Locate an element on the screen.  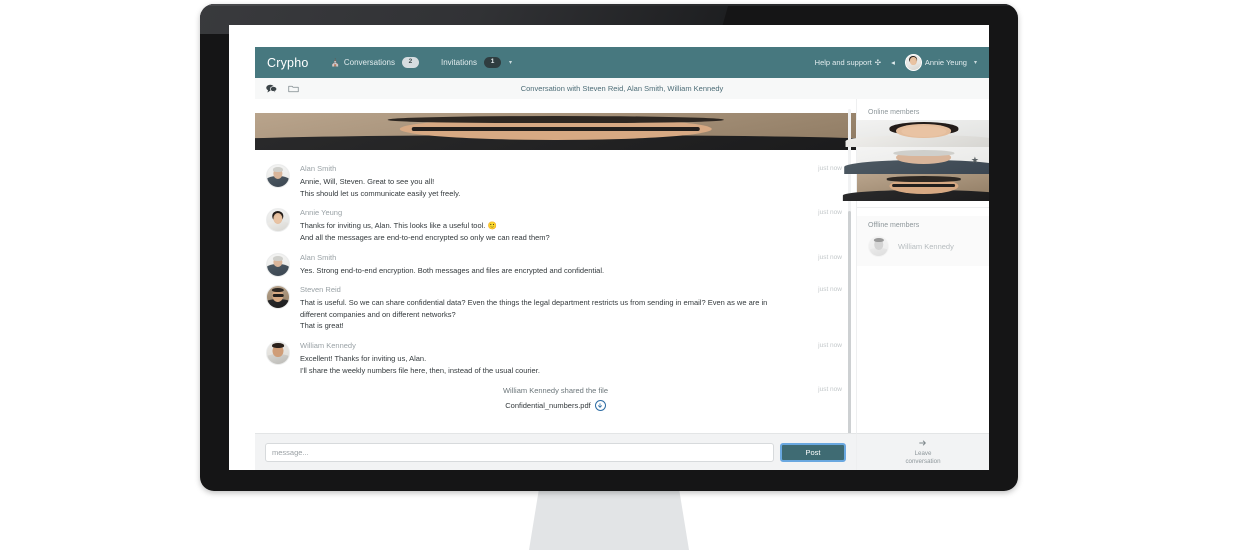
user-name-label: Annie Yeung is located at coordinates (945, 62).